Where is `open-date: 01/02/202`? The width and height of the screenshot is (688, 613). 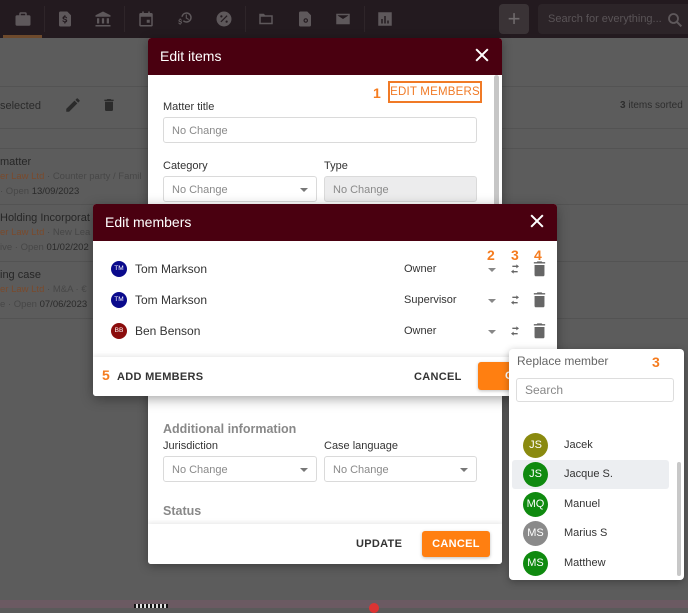
open-date: 01/02/202 is located at coordinates (67, 247).